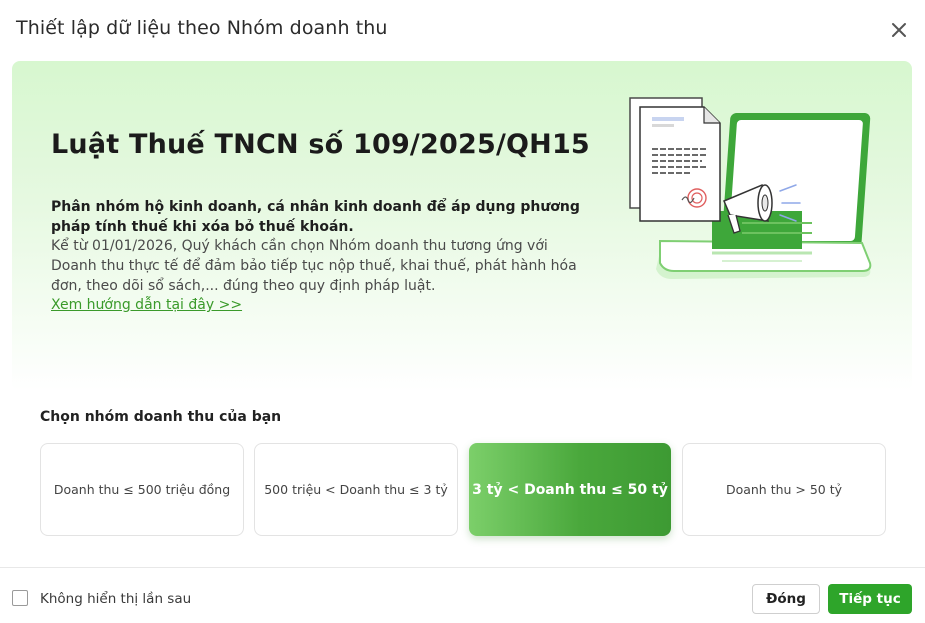 The height and width of the screenshot is (623, 925). What do you see at coordinates (462, 30) in the screenshot?
I see `dialog-header: Thiết lập dữ liệu theo Nhóm doanh thu` at bounding box center [462, 30].